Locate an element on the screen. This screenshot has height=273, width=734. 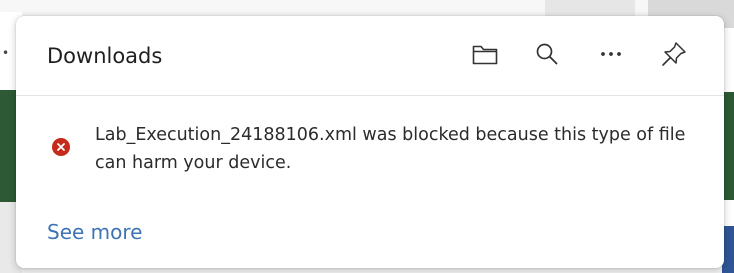
more-options-icon is located at coordinates (611, 54).